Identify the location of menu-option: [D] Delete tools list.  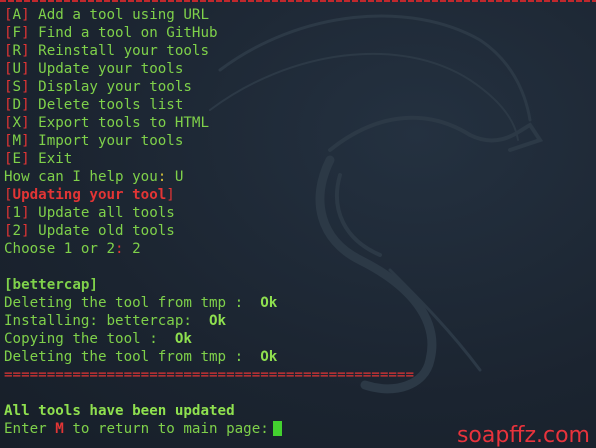
(94, 105).